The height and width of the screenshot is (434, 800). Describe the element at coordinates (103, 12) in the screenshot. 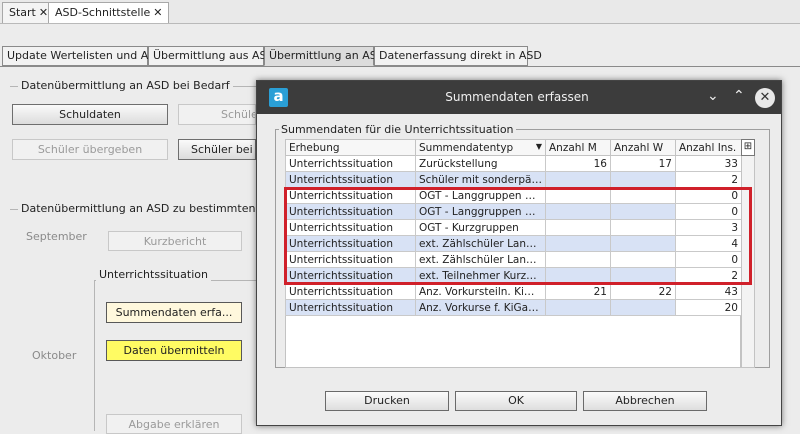

I see `doc-tab-label: ASD-Schnittstelle` at that location.